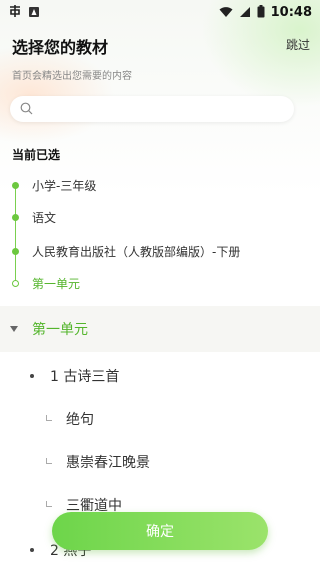  What do you see at coordinates (298, 44) in the screenshot?
I see `skip-button: 跳过` at bounding box center [298, 44].